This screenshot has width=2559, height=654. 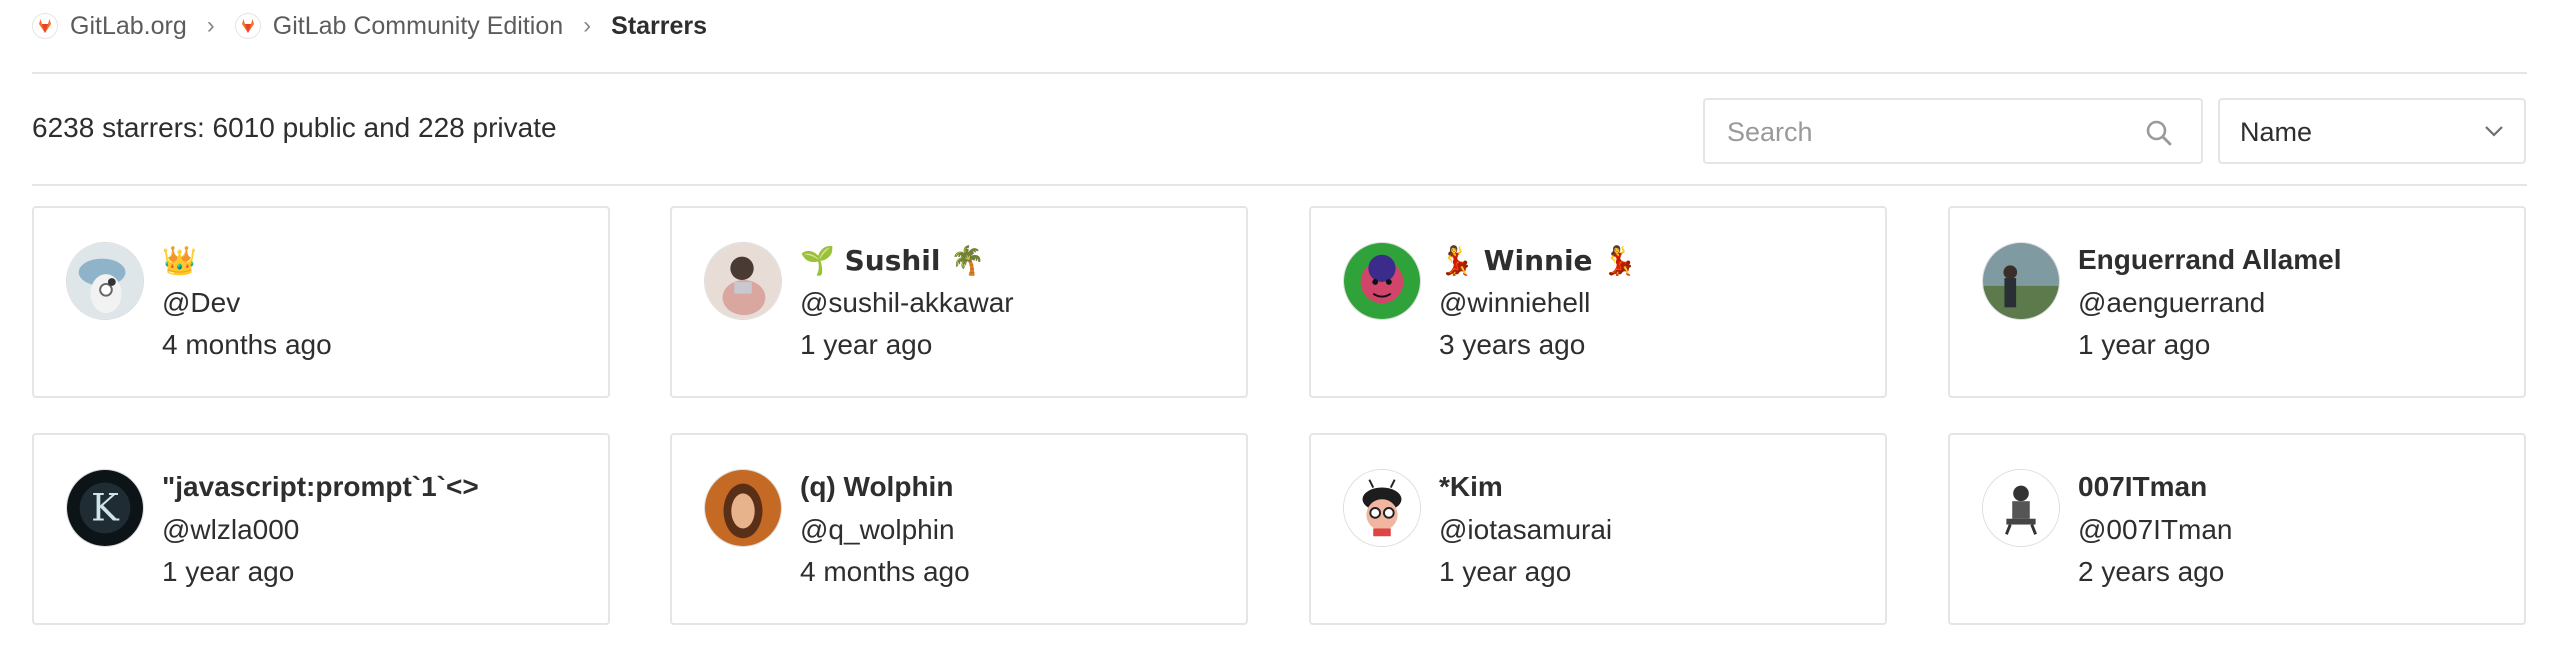 I want to click on avatar-wolphin, so click(x=743, y=508).